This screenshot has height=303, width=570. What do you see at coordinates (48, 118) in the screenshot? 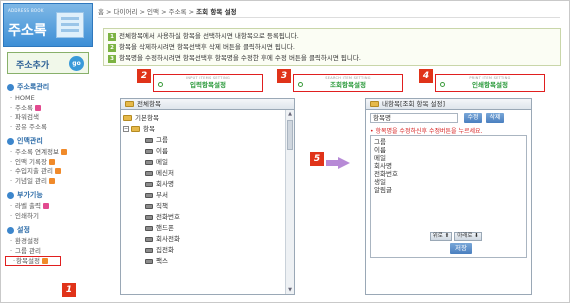
I see `sidebar-item-power-search: 파워검색` at bounding box center [48, 118].